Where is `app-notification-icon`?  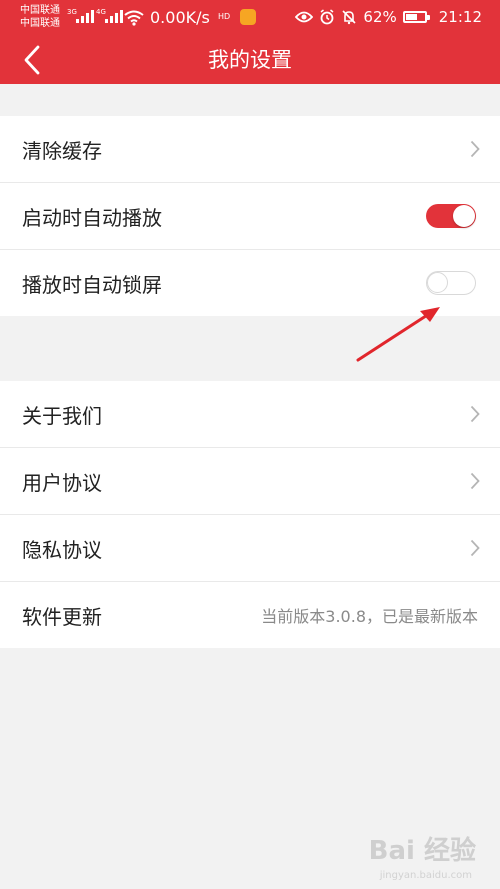
app-notification-icon is located at coordinates (248, 17).